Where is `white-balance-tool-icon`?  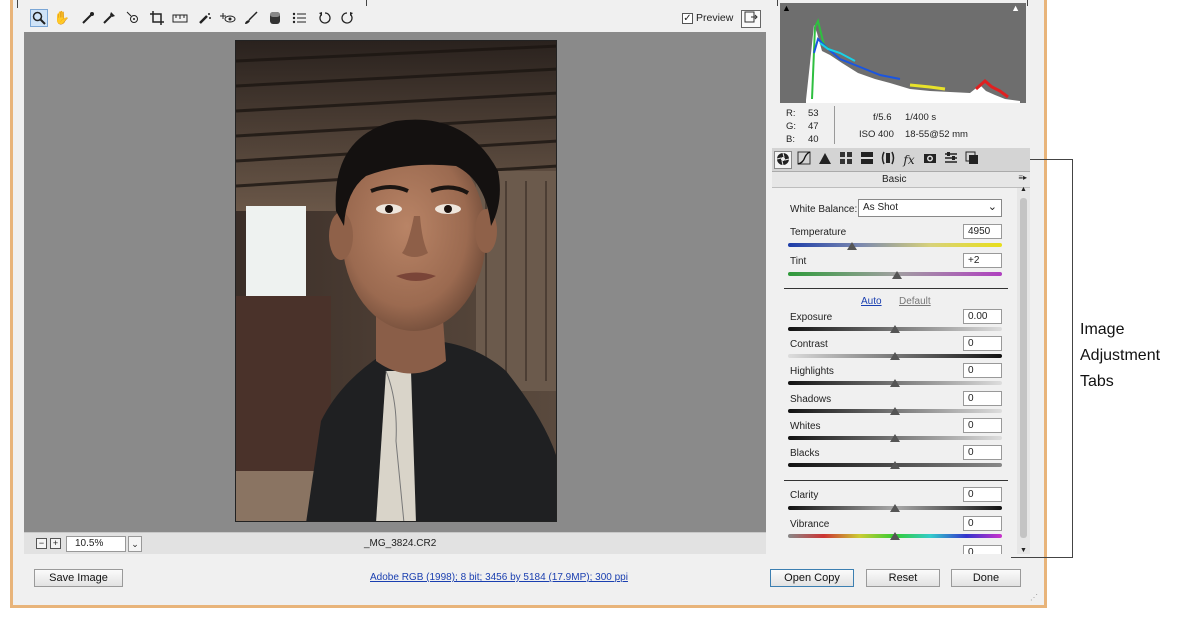 white-balance-tool-icon is located at coordinates (88, 18).